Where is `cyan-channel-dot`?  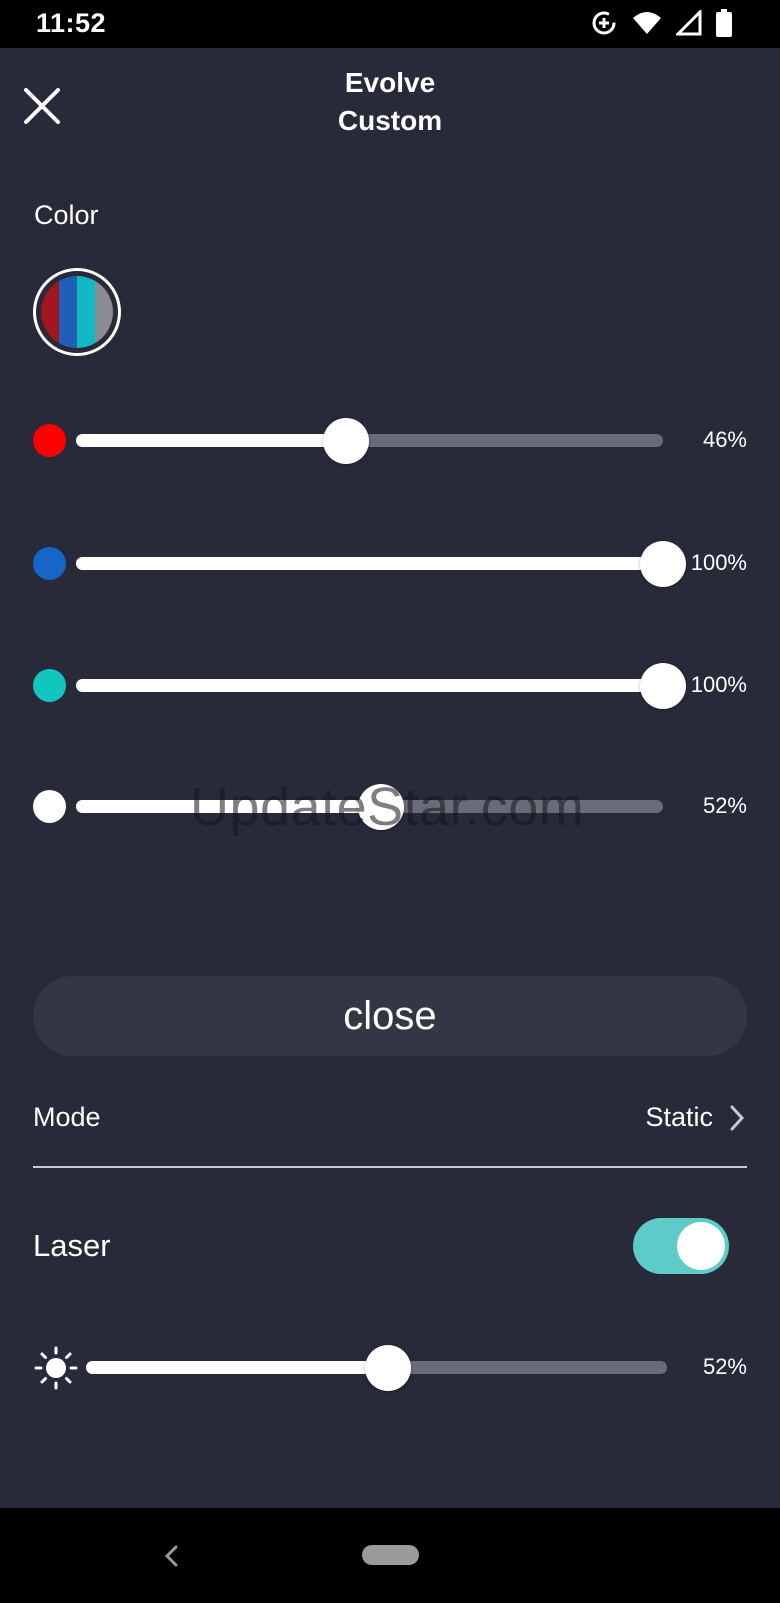
cyan-channel-dot is located at coordinates (49, 685).